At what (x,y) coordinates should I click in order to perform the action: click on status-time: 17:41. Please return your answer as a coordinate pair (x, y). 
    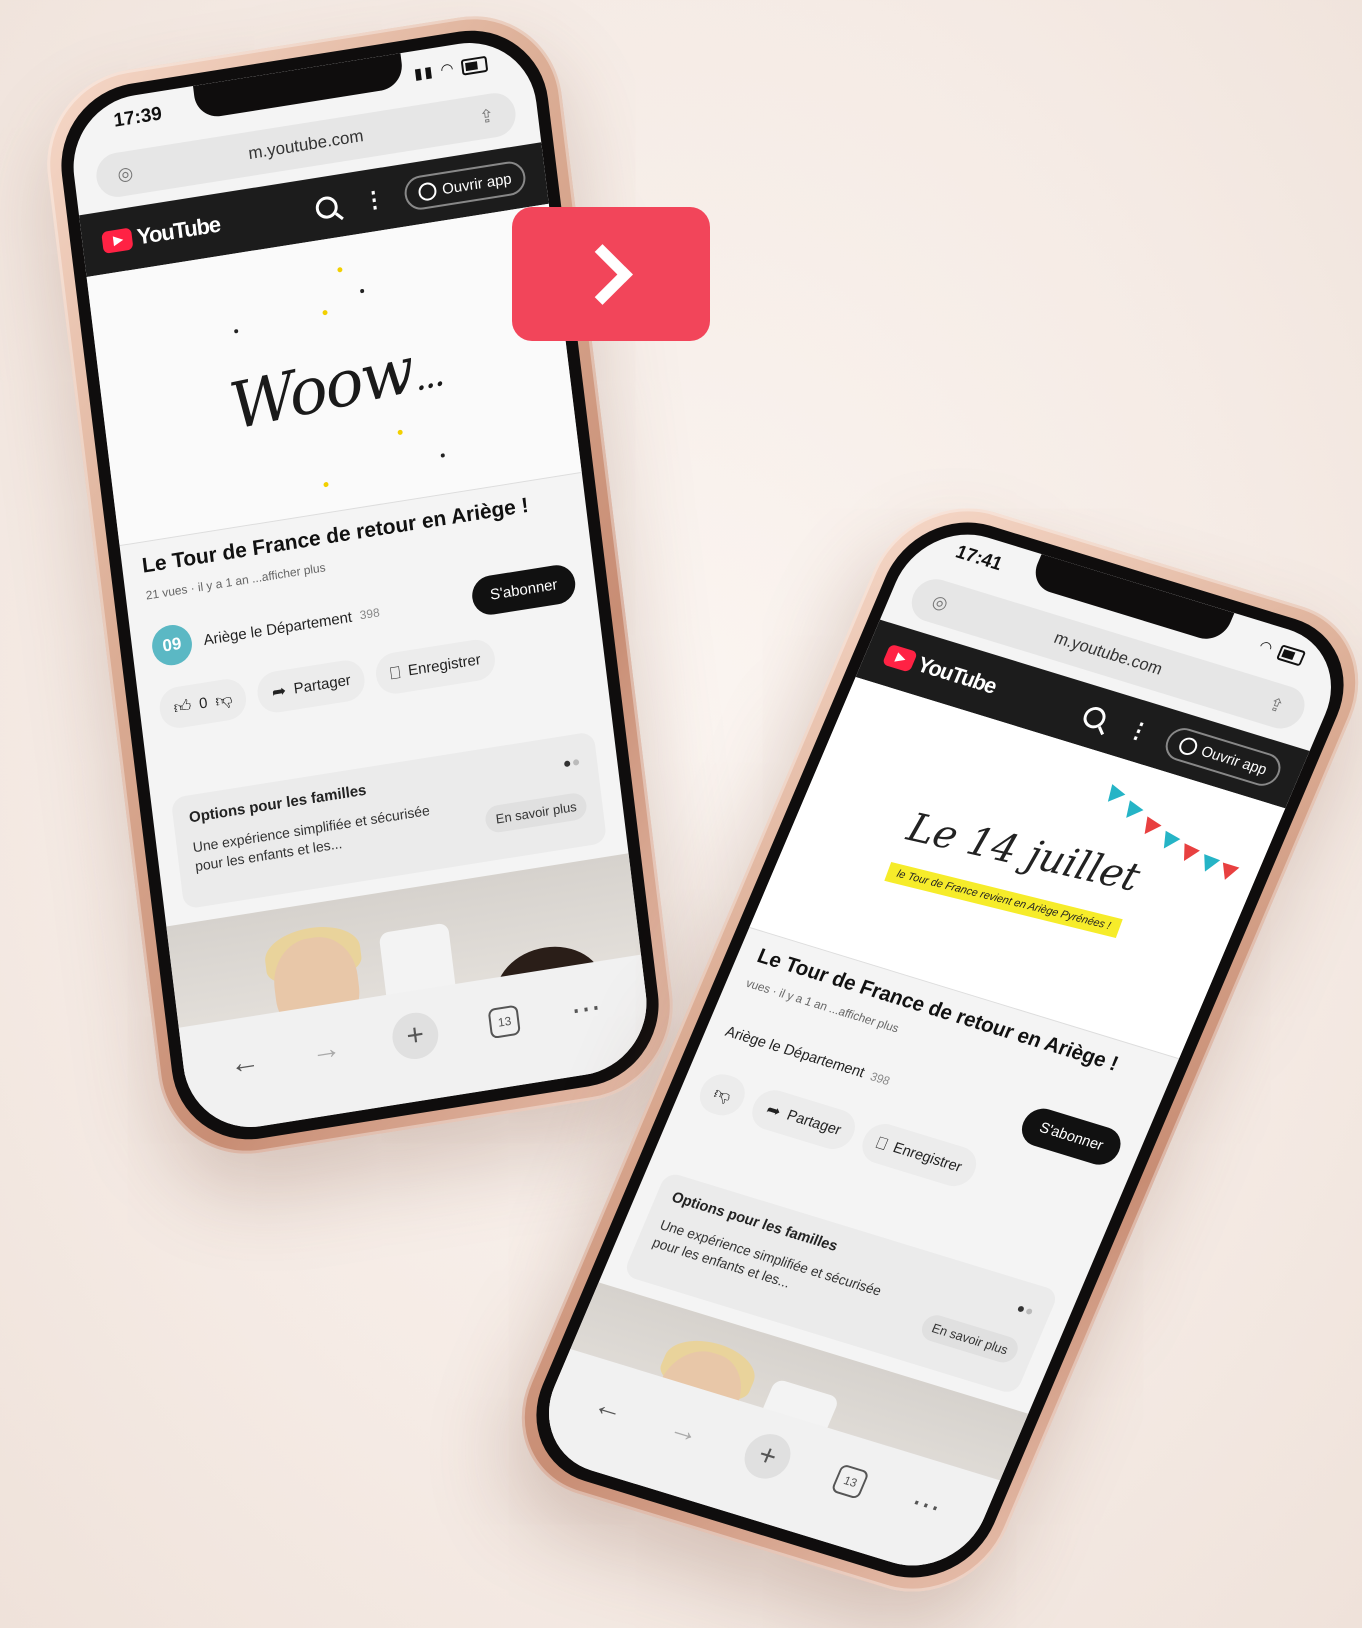
    Looking at the image, I should click on (979, 558).